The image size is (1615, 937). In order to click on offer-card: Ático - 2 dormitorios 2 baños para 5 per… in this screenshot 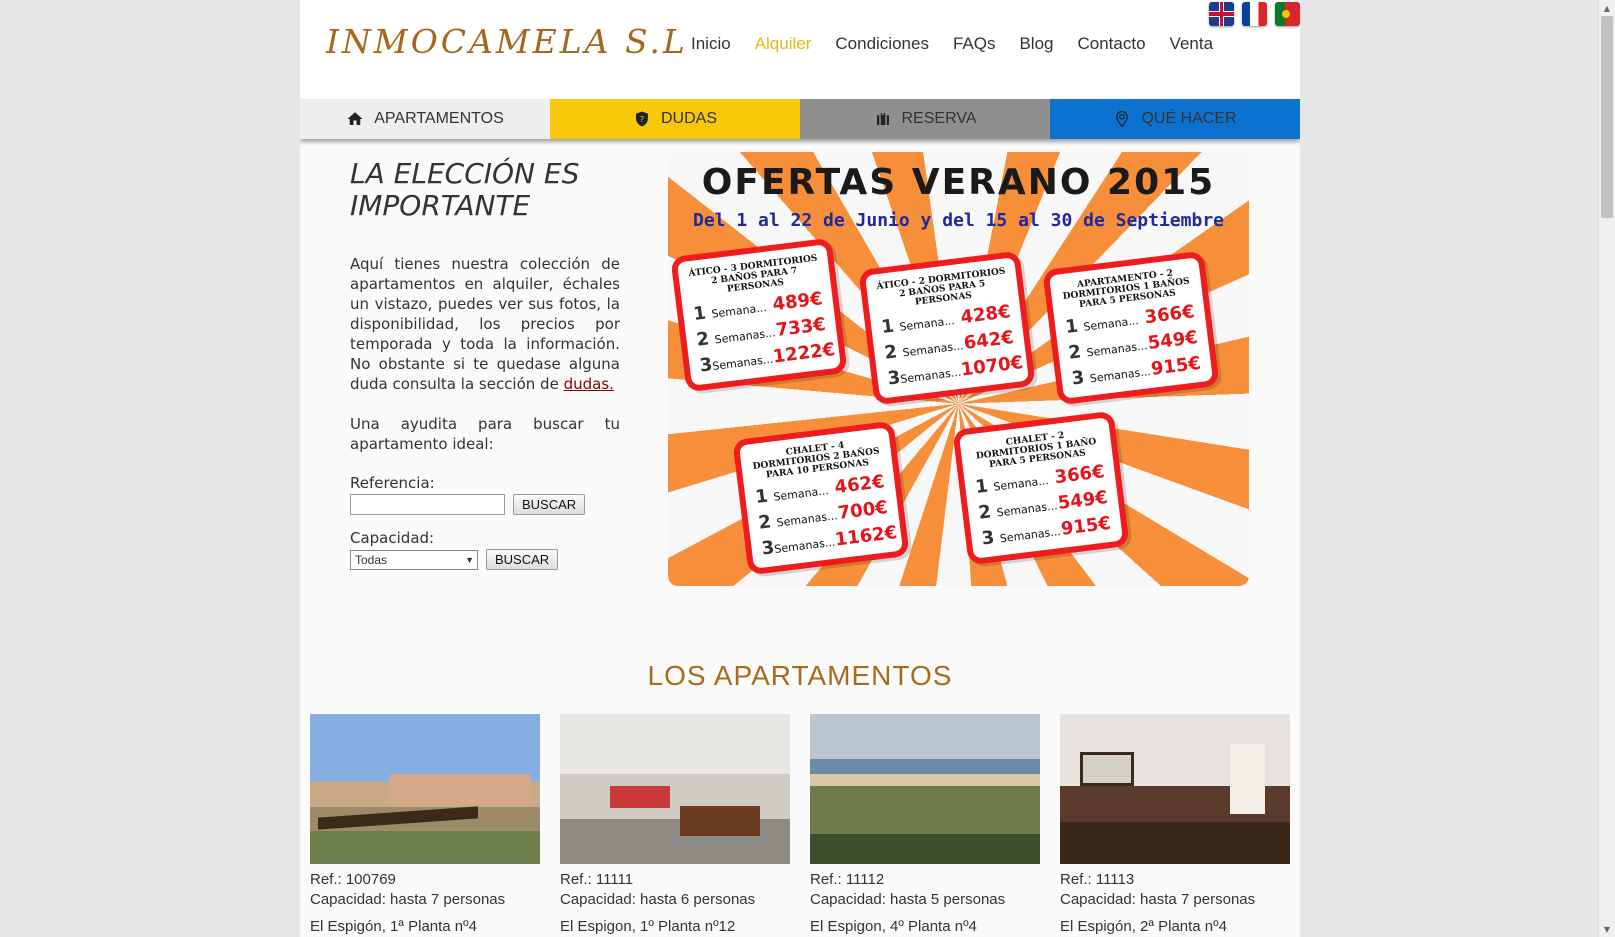, I will do `click(947, 328)`.